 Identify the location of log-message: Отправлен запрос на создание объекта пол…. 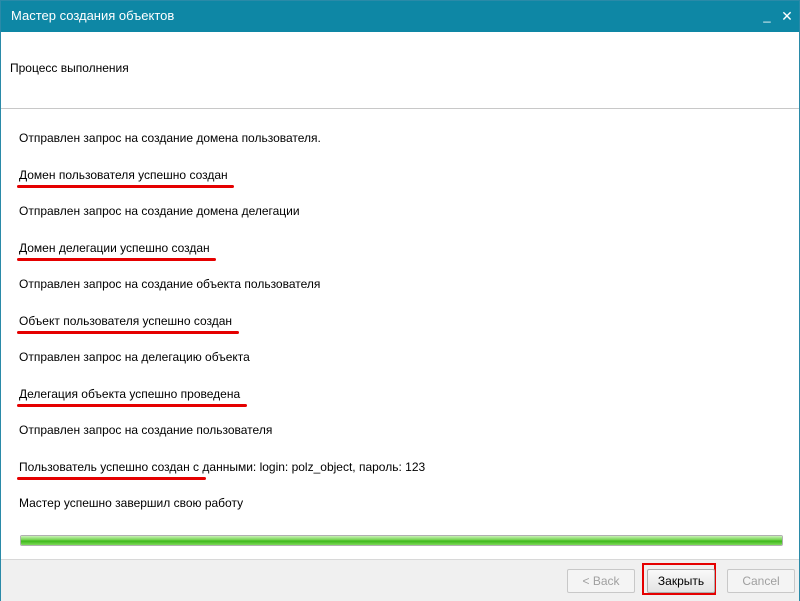
(170, 284).